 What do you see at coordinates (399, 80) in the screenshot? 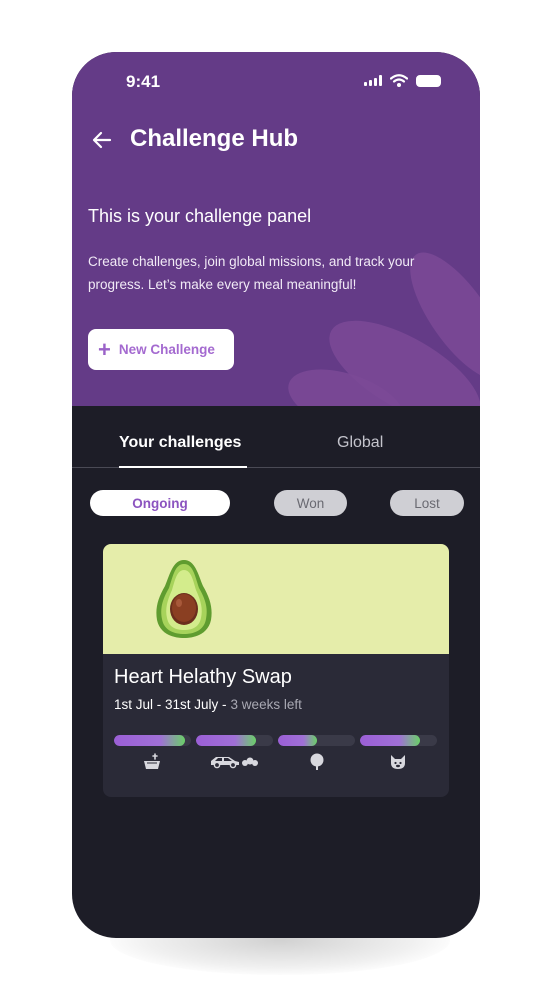
I see `wifi-icon` at bounding box center [399, 80].